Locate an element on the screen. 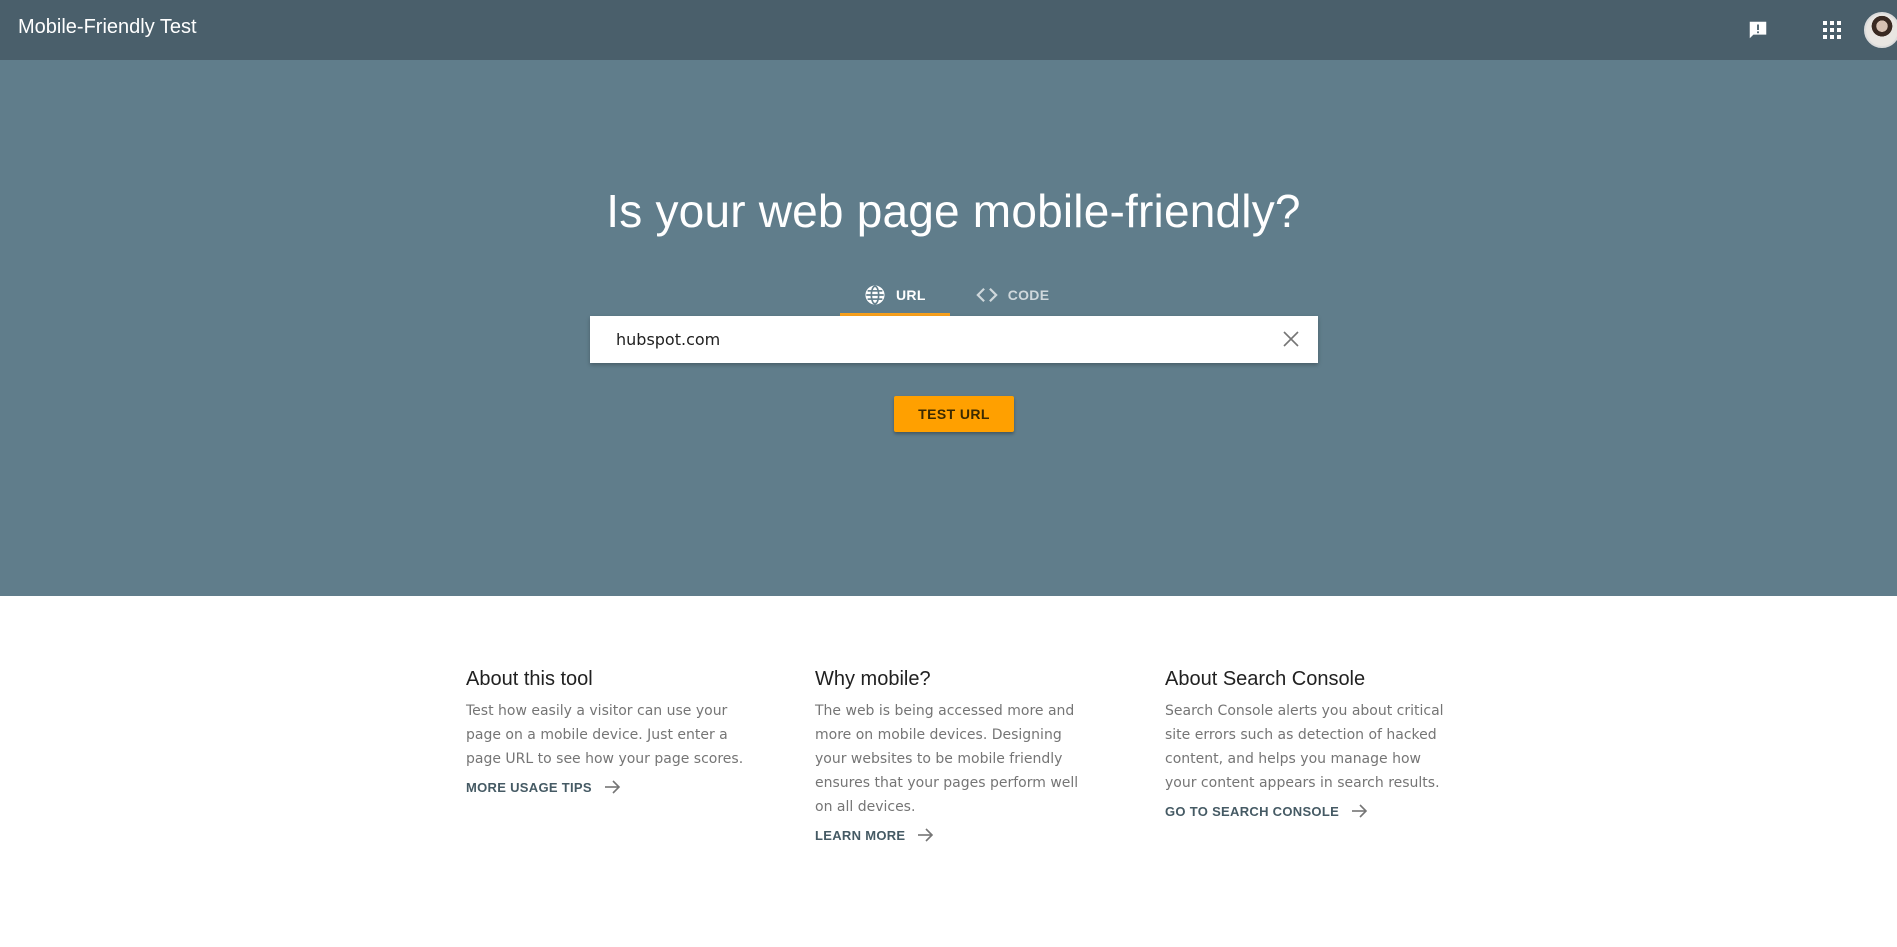 Image resolution: width=1897 pixels, height=947 pixels. url-input is located at coordinates (934, 339).